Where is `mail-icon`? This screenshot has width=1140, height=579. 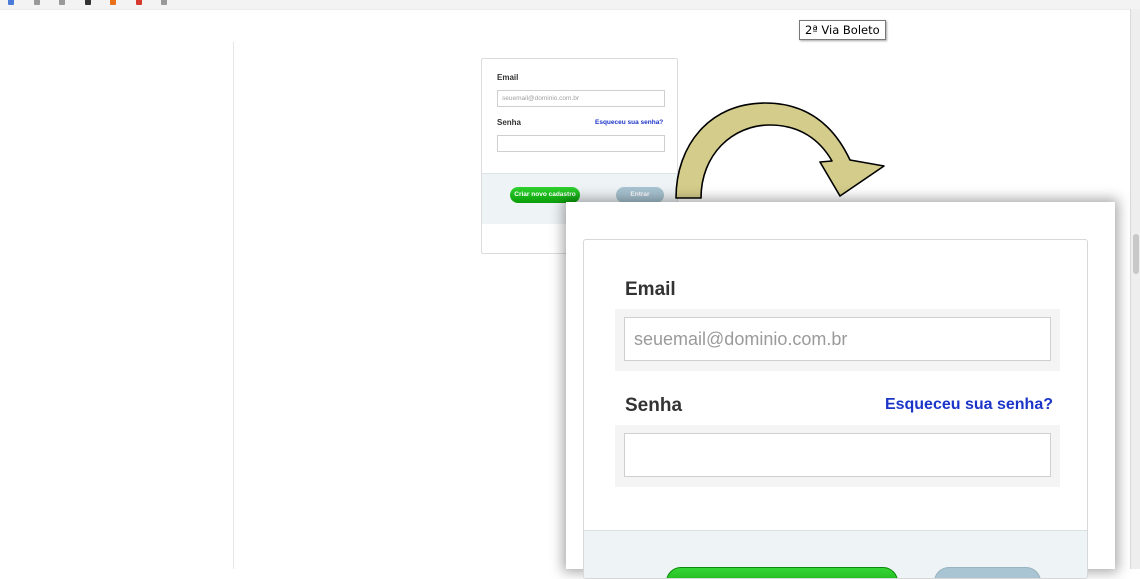
mail-icon is located at coordinates (138, 2).